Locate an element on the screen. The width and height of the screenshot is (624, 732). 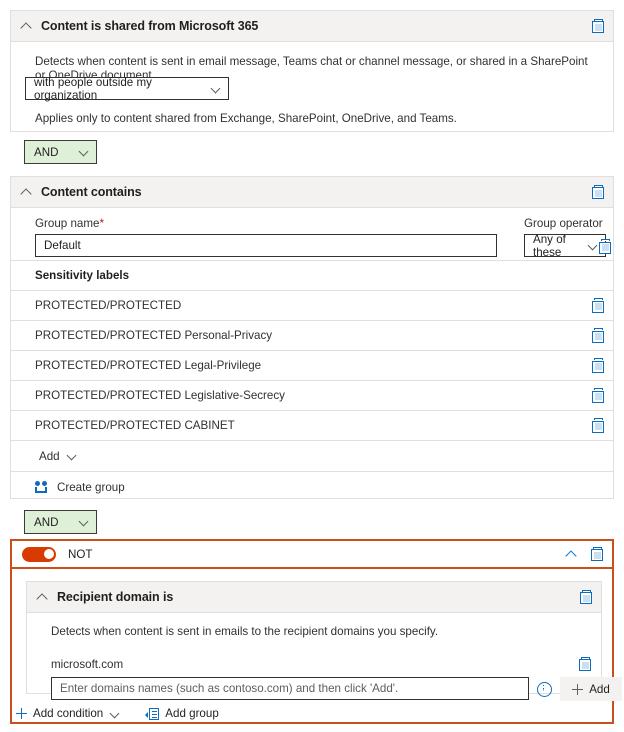
add-group-button: Add group is located at coordinates (182, 713).